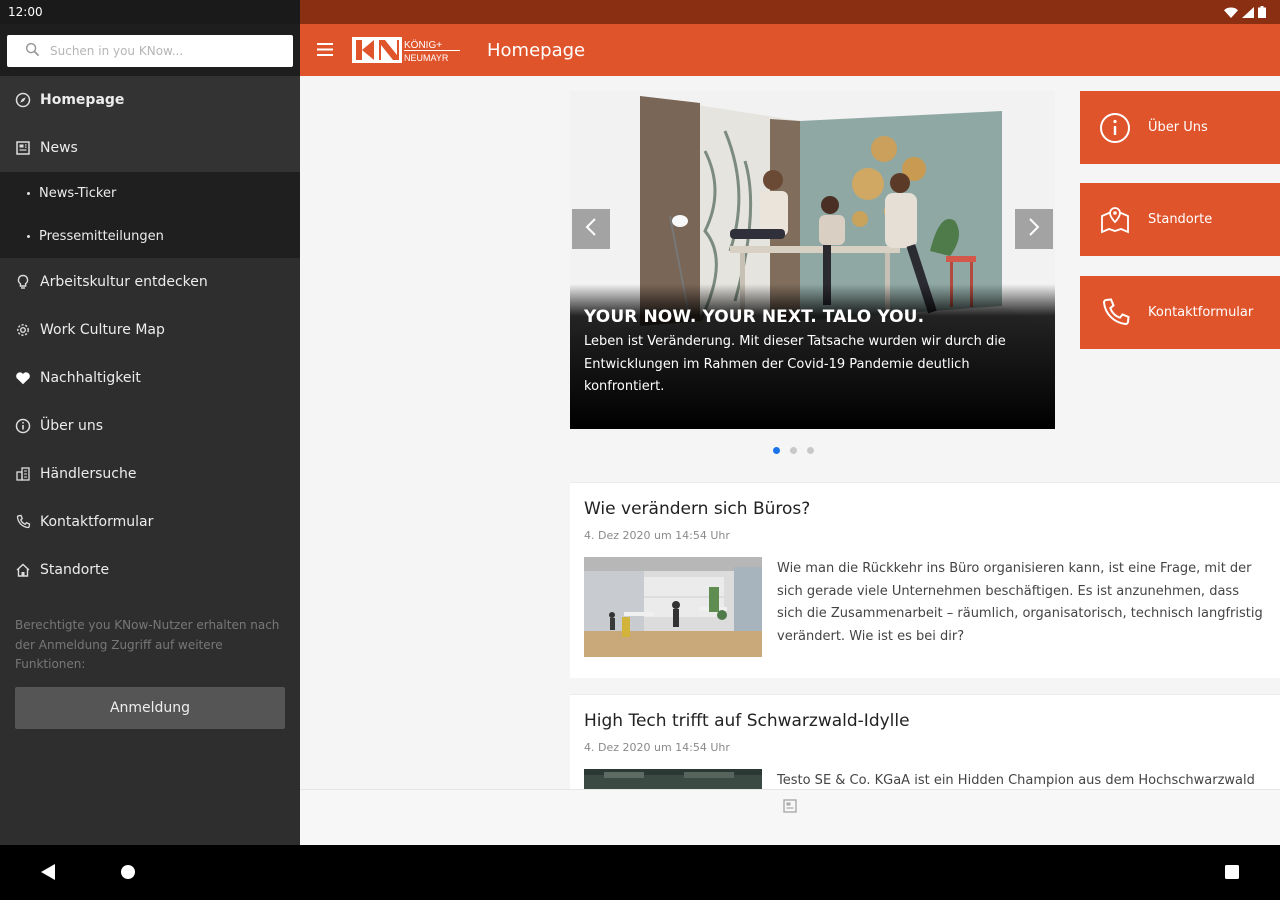 The width and height of the screenshot is (1280, 900). I want to click on gear-icon, so click(23, 330).